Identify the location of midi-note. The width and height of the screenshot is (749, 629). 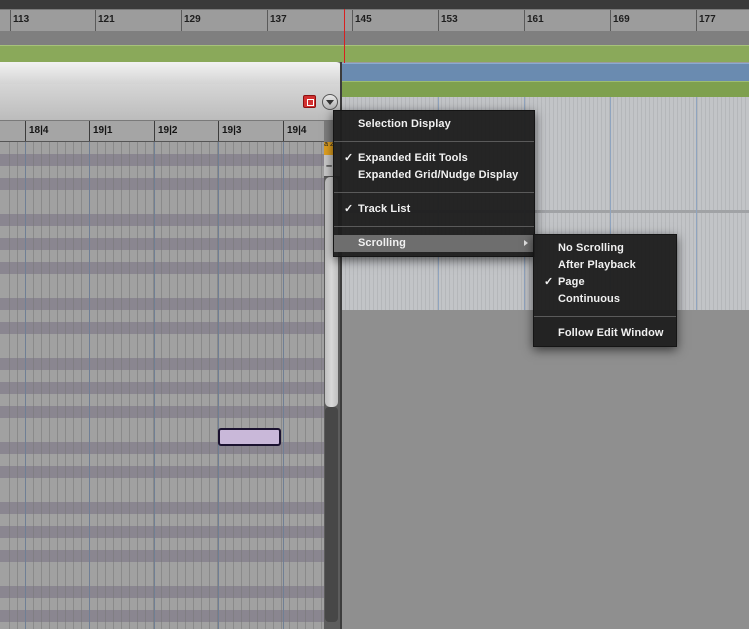
(249, 437).